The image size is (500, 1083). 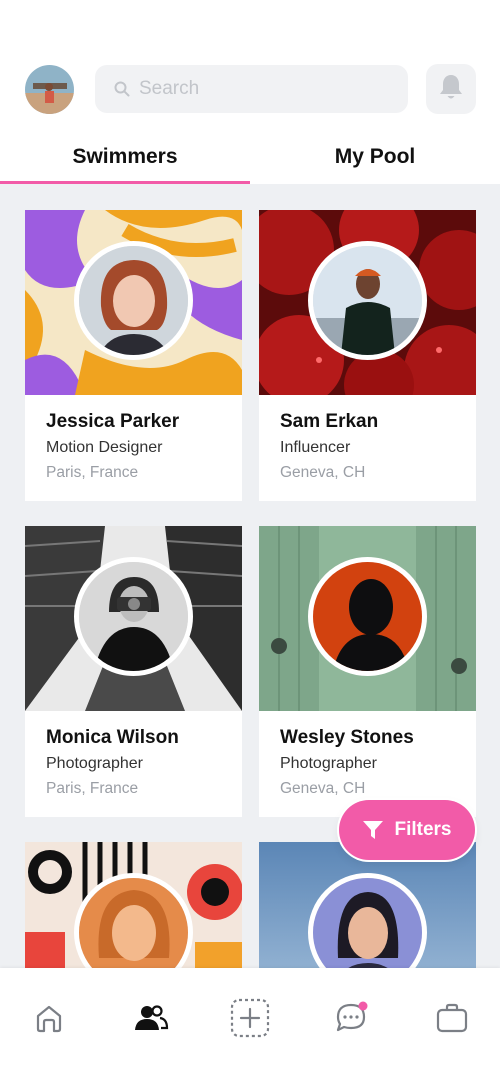 I want to click on search-icon, so click(x=122, y=89).